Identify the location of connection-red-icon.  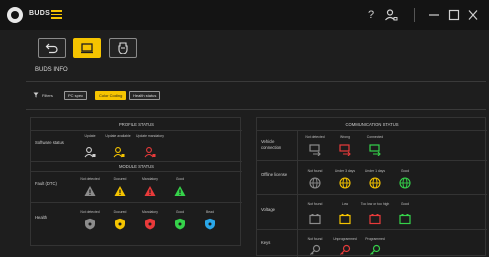
(345, 150).